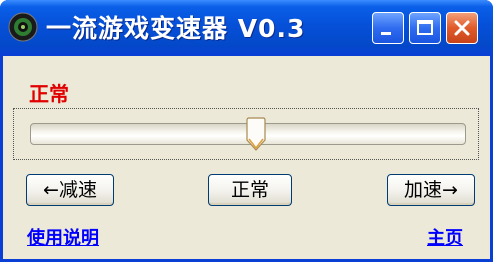  Describe the element at coordinates (388, 28) in the screenshot. I see `minimize-button` at that location.